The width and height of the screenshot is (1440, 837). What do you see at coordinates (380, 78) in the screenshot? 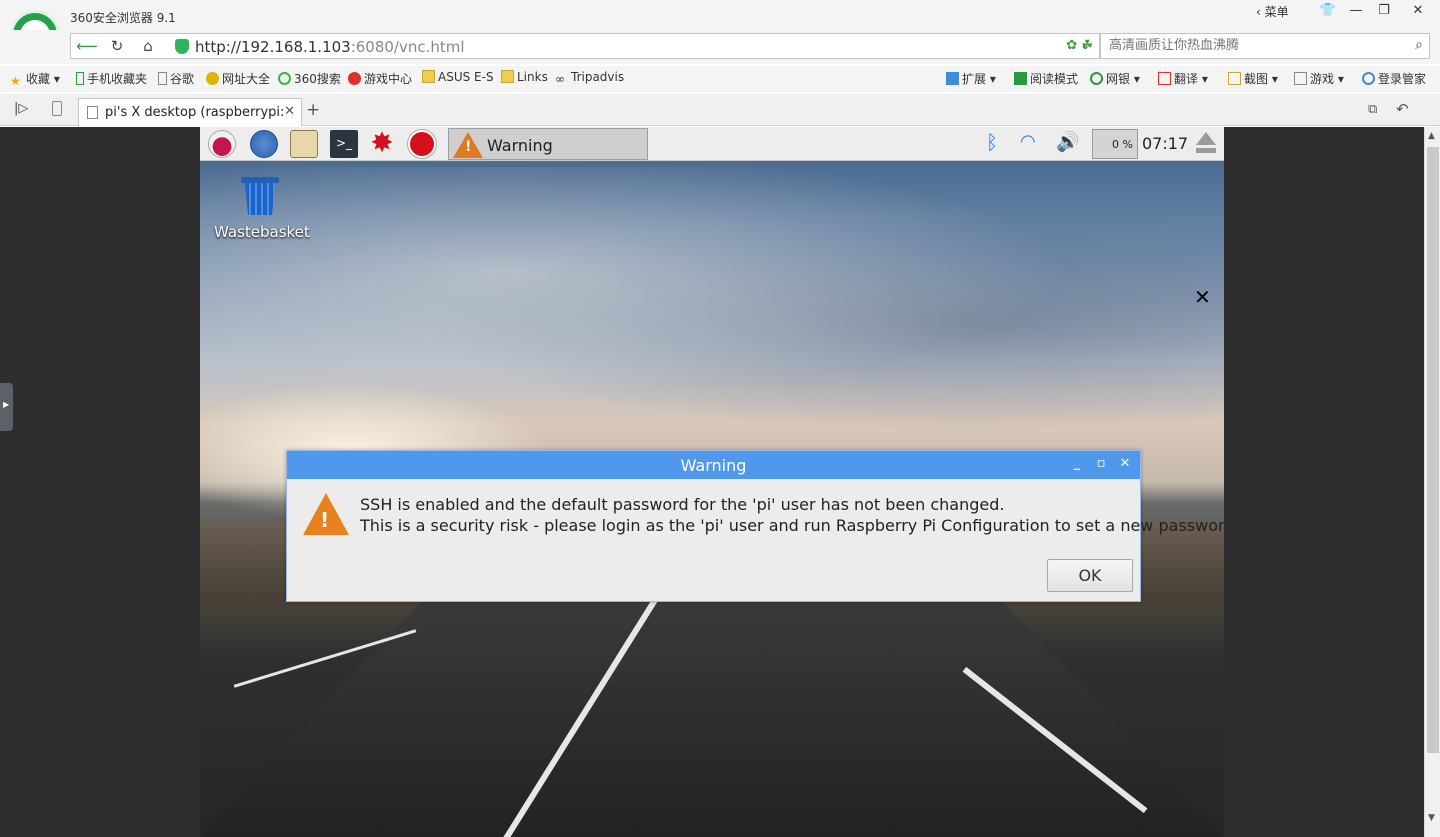
I see `bookmark-game-center: 游戏中心` at bounding box center [380, 78].